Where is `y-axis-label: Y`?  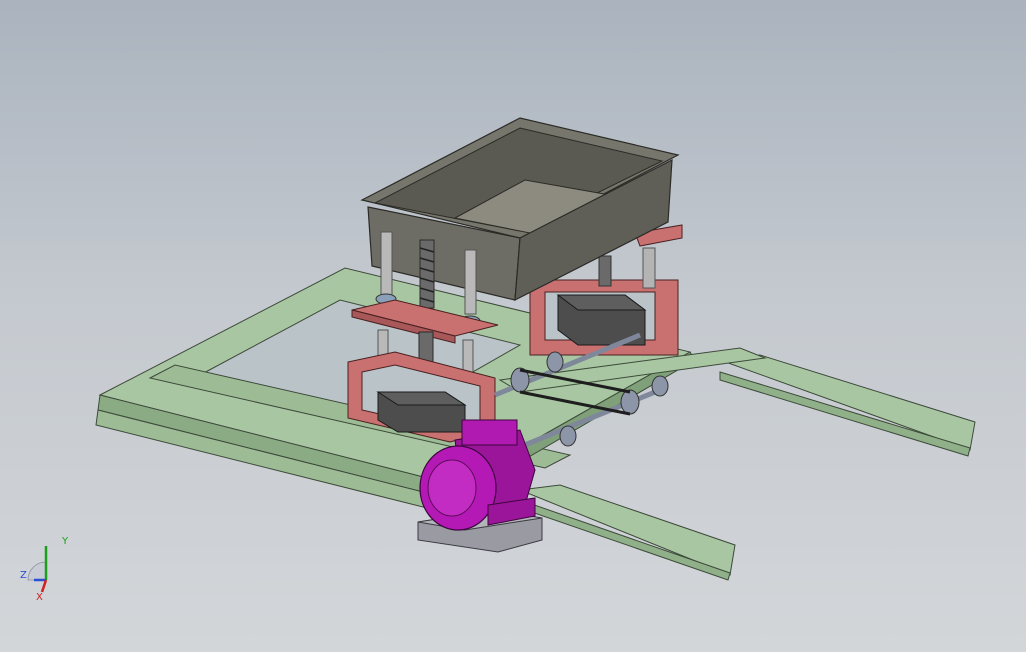 y-axis-label: Y is located at coordinates (65, 541).